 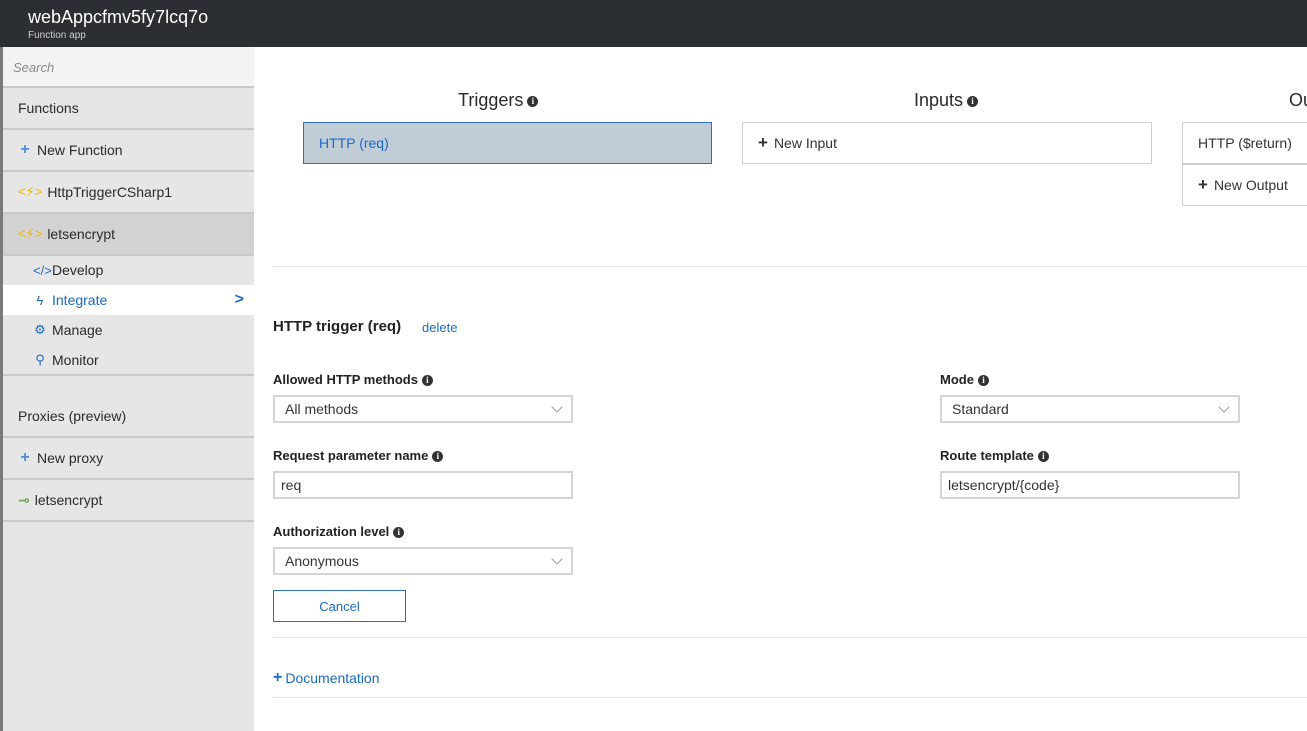 I want to click on documentation-link: + Documentation, so click(x=326, y=678).